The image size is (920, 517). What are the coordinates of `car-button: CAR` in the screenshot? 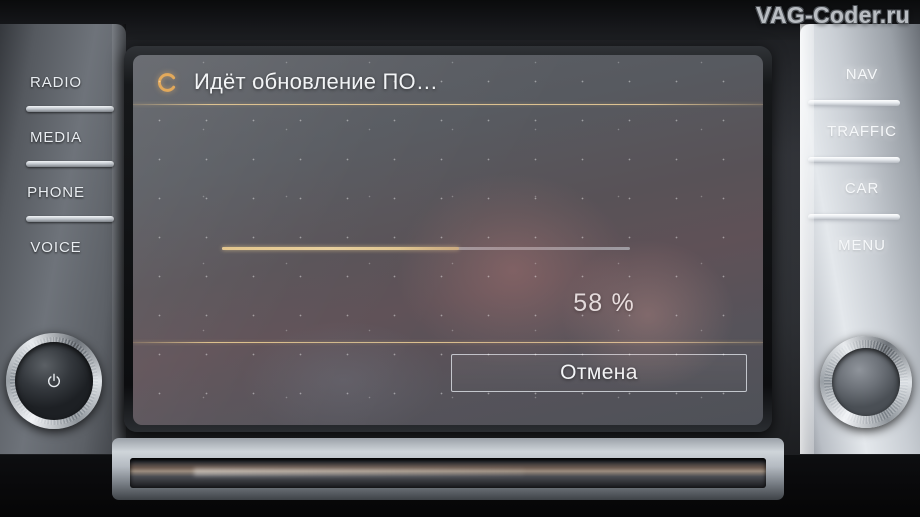 It's located at (862, 188).